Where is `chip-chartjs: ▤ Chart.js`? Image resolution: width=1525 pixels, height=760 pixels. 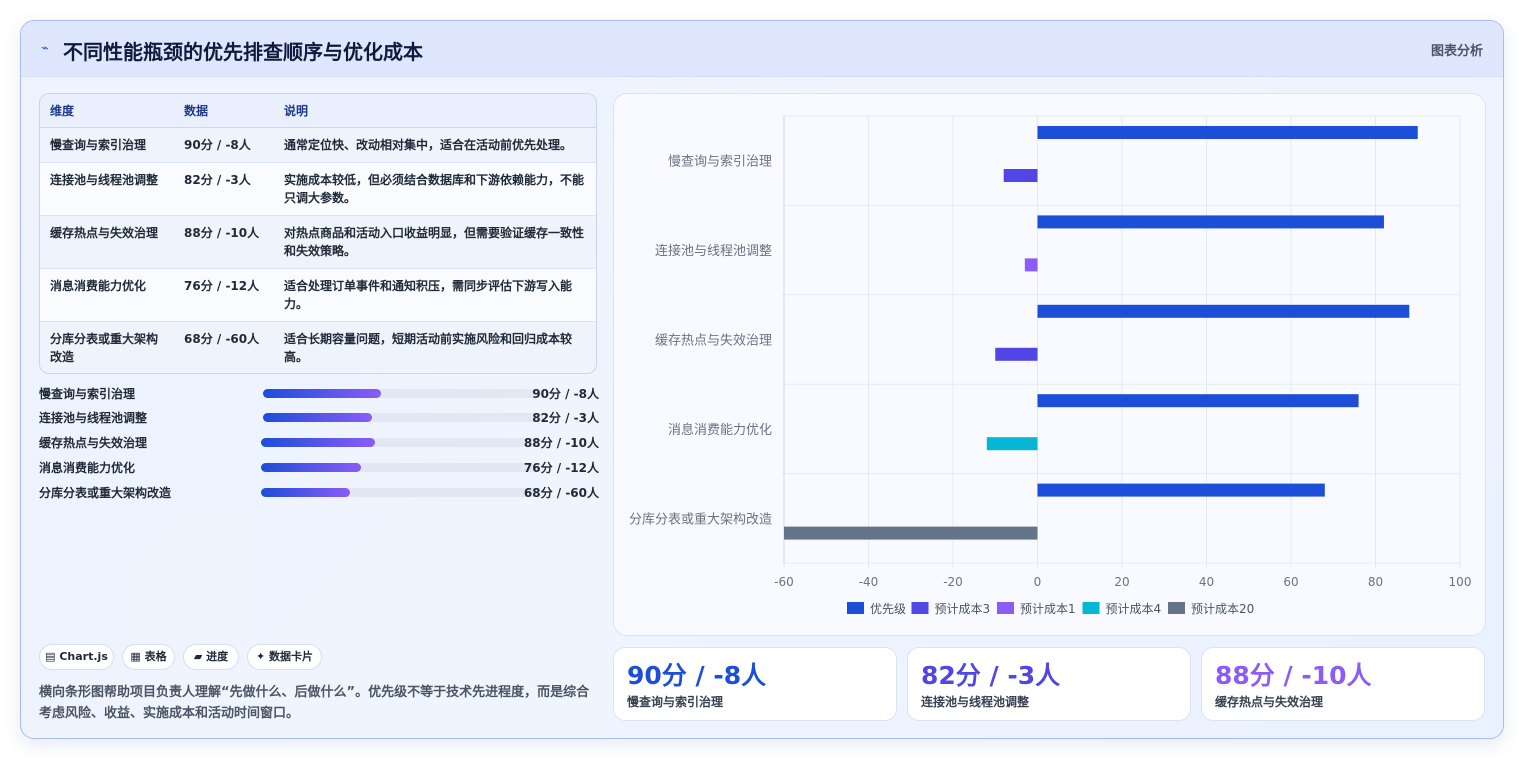 chip-chartjs: ▤ Chart.js is located at coordinates (76, 657).